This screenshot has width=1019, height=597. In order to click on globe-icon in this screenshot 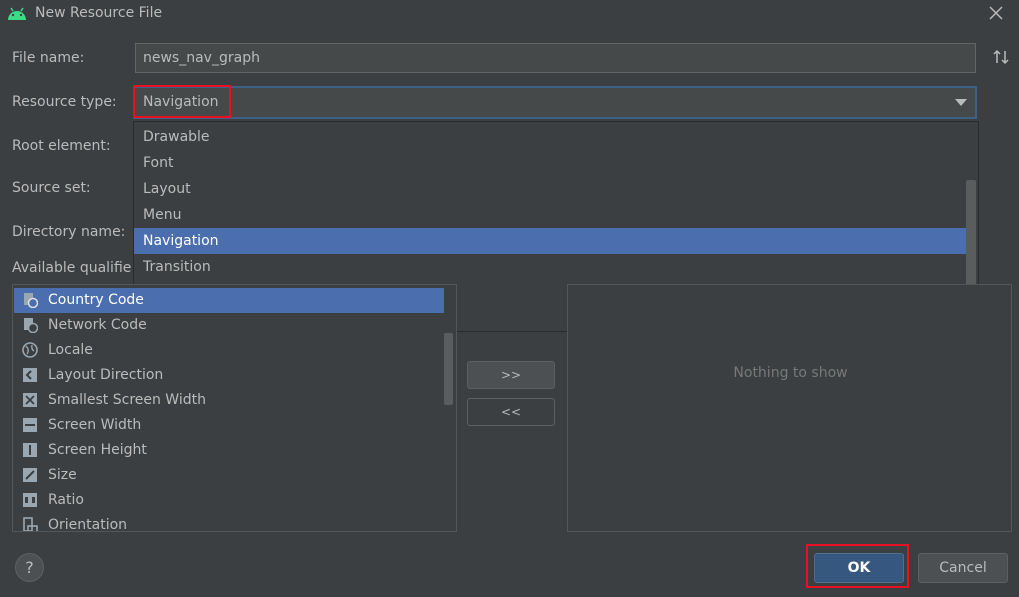, I will do `click(30, 350)`.